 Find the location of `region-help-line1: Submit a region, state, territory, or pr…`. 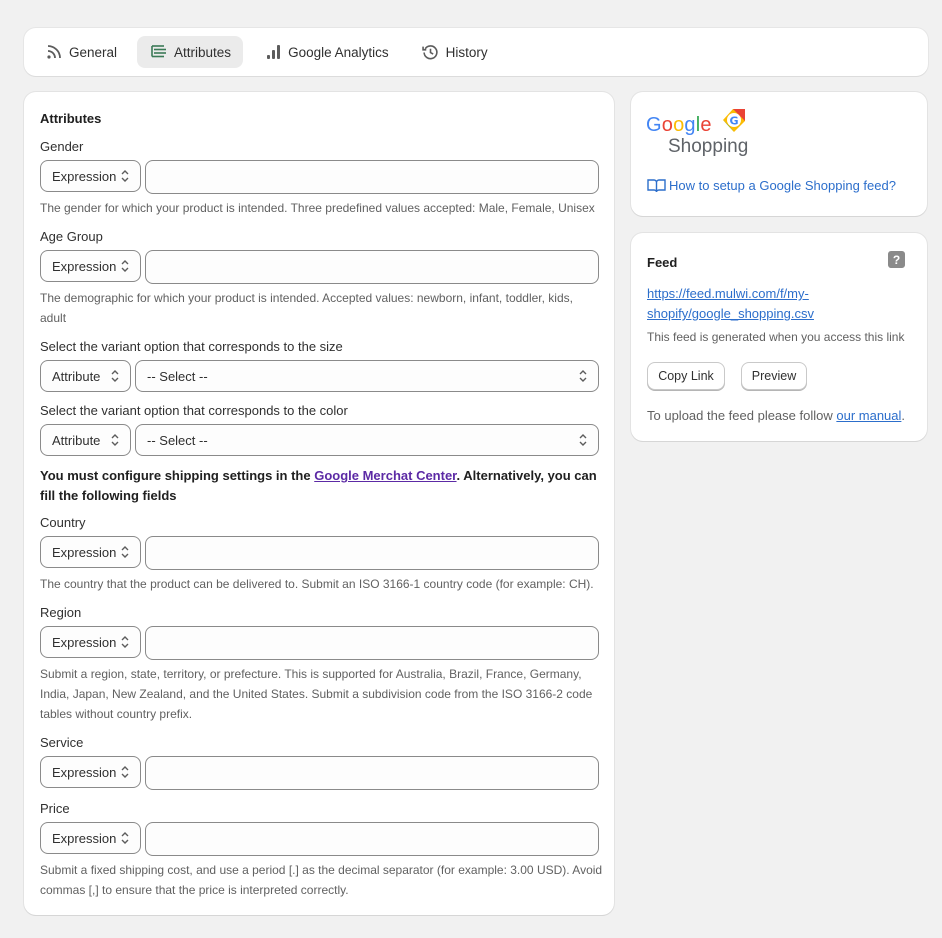

region-help-line1: Submit a region, state, territory, or pr… is located at coordinates (311, 674).